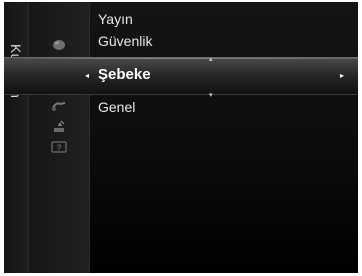 The image size is (362, 276). Describe the element at coordinates (125, 41) in the screenshot. I see `menu-item-guvenlik: Güvenlik` at that location.